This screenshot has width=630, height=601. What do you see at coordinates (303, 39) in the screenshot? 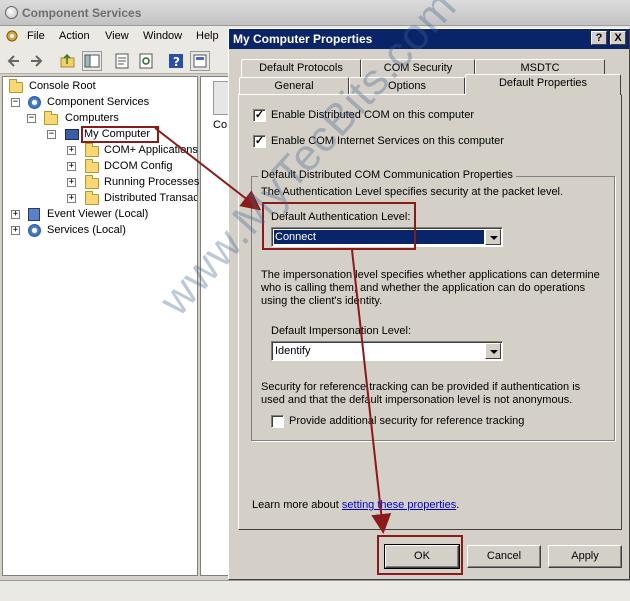
I see `dialog-title: My Computer Properties` at bounding box center [303, 39].